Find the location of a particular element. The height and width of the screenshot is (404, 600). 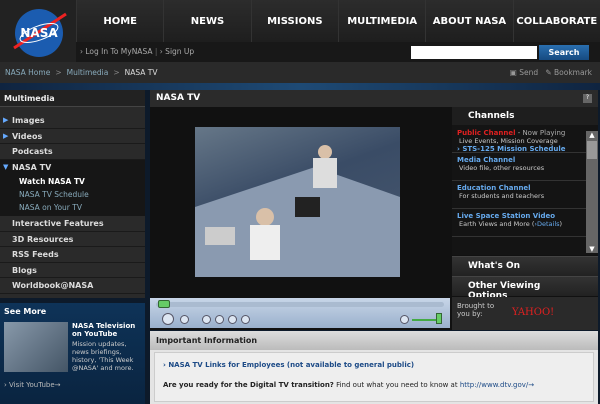

visit-youtube-link: › Visit YouTube→ is located at coordinates (32, 385).